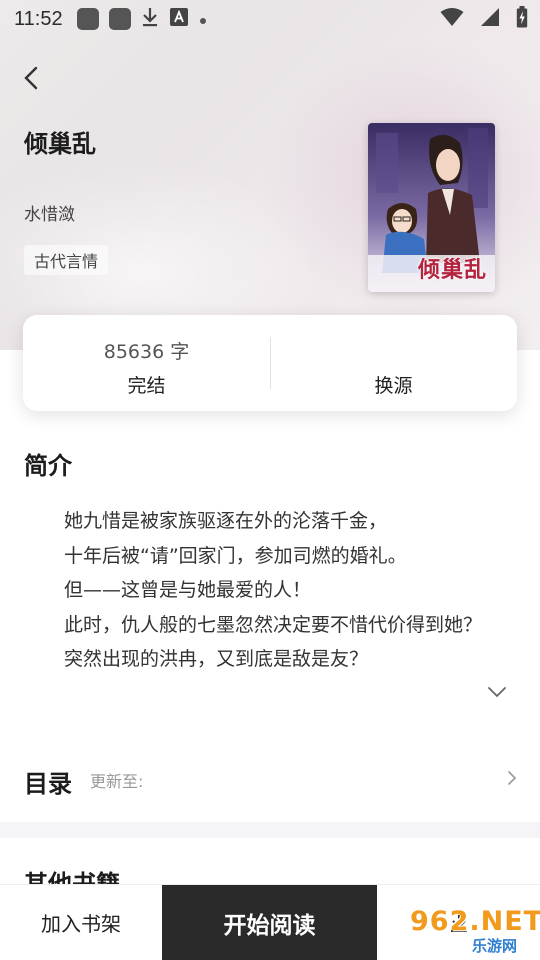  I want to click on intro-title: 简介, so click(48, 466).